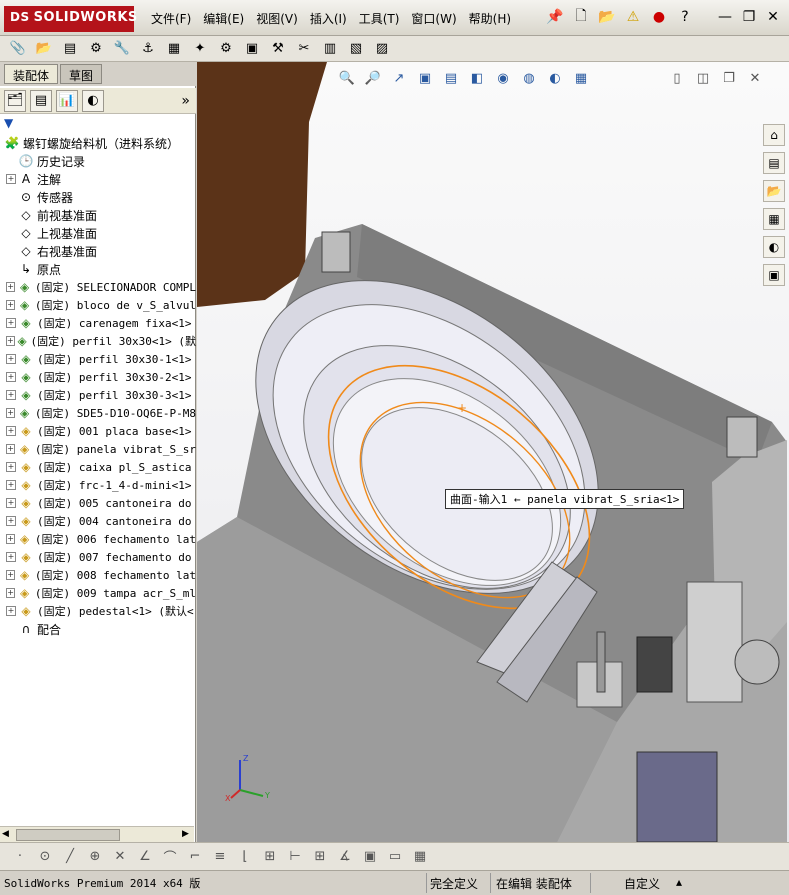 The image size is (789, 895). I want to click on viewport-control-0-icon: ▯, so click(677, 78).